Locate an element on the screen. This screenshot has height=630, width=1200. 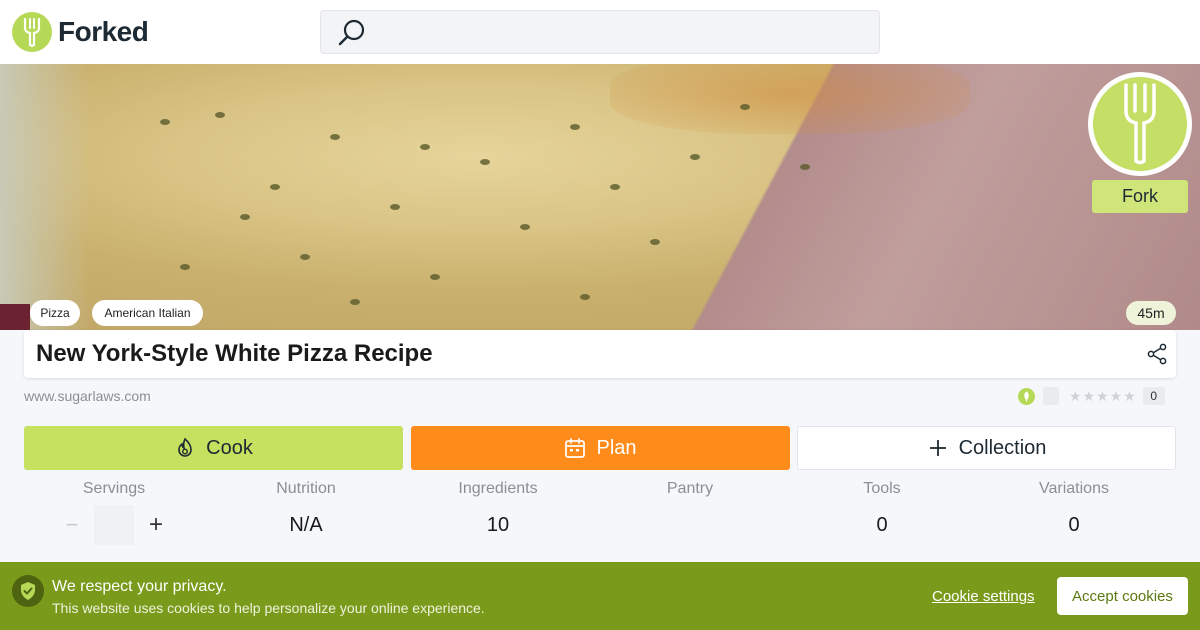
calendar-icon is located at coordinates (575, 448).